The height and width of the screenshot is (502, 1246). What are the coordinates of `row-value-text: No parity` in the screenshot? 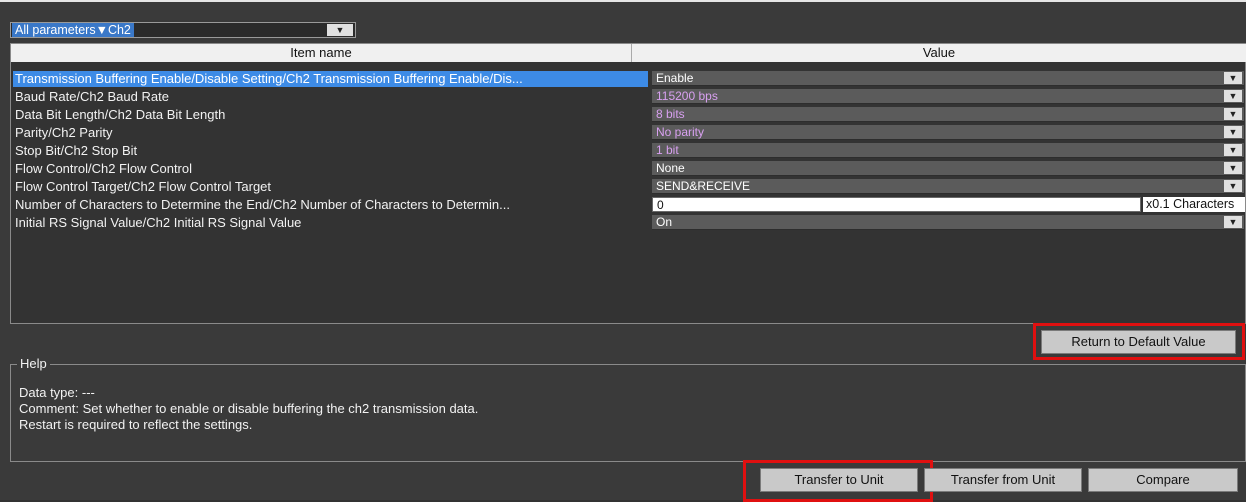 It's located at (680, 132).